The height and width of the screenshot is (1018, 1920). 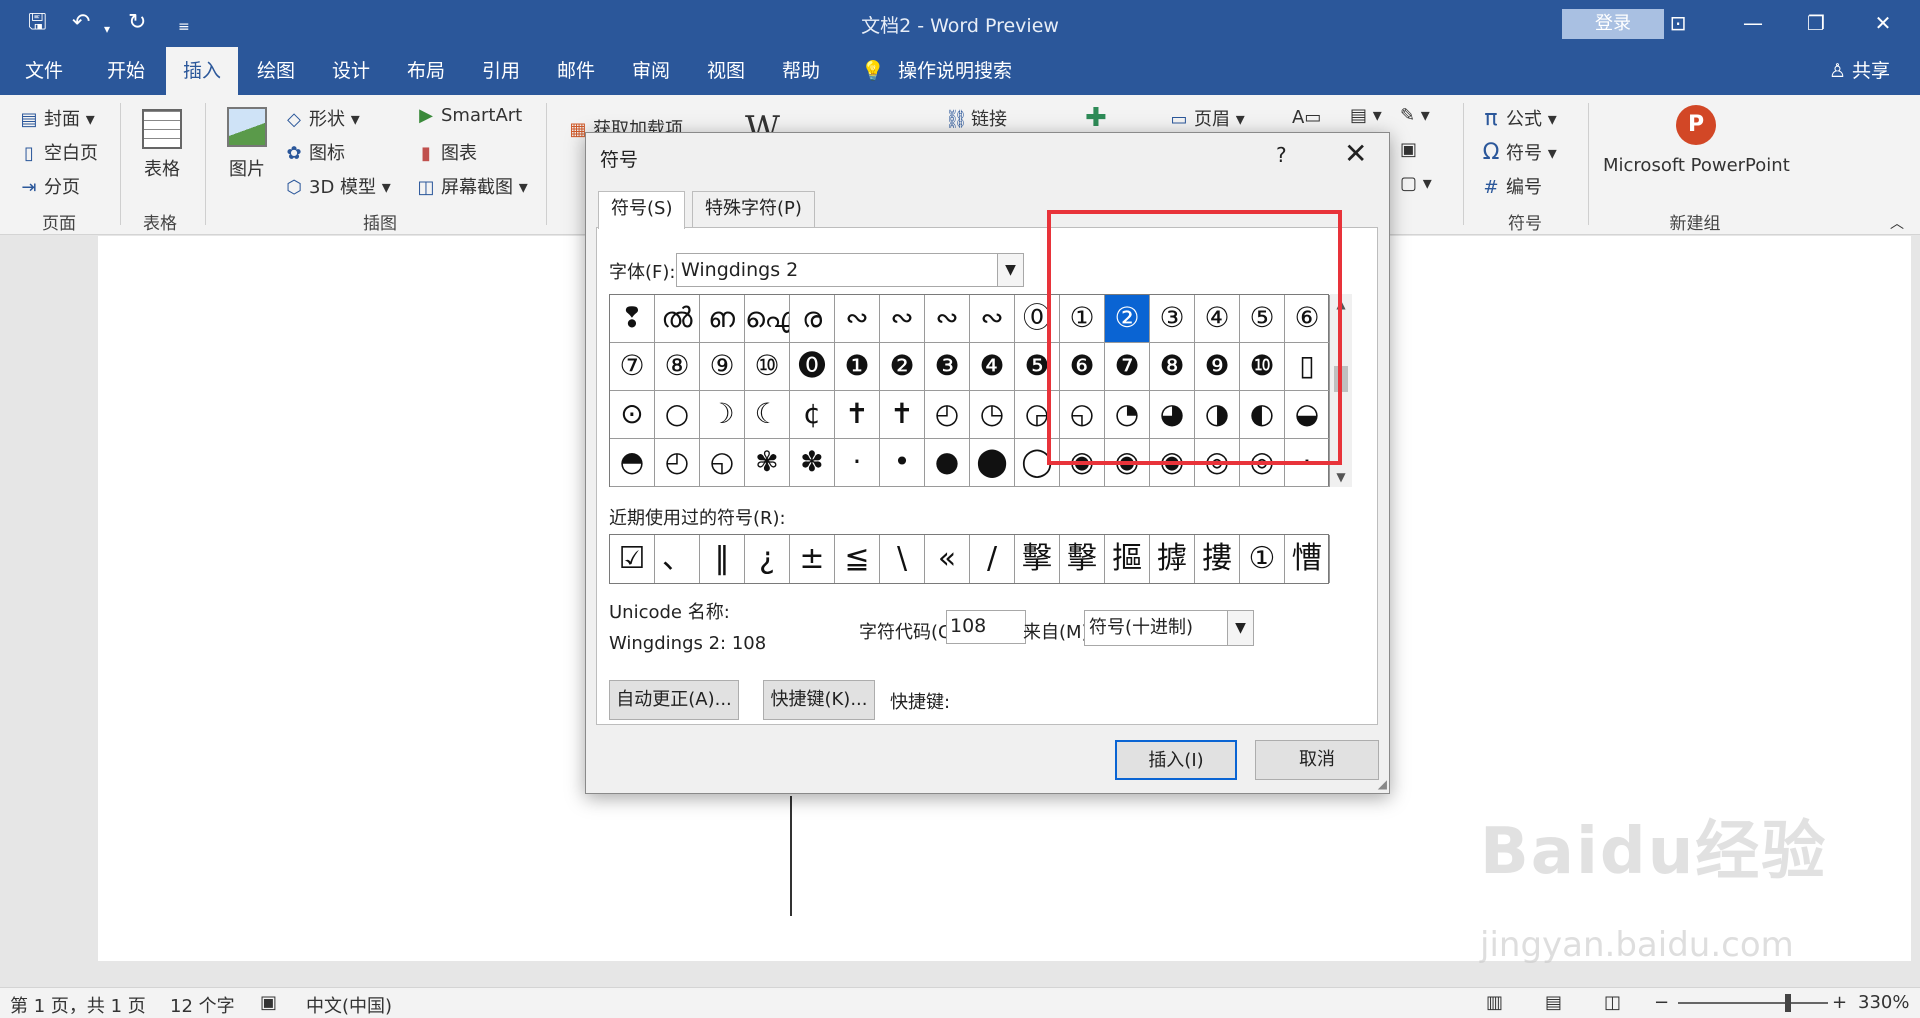 What do you see at coordinates (1753, 1003) in the screenshot?
I see `zoom-slider` at bounding box center [1753, 1003].